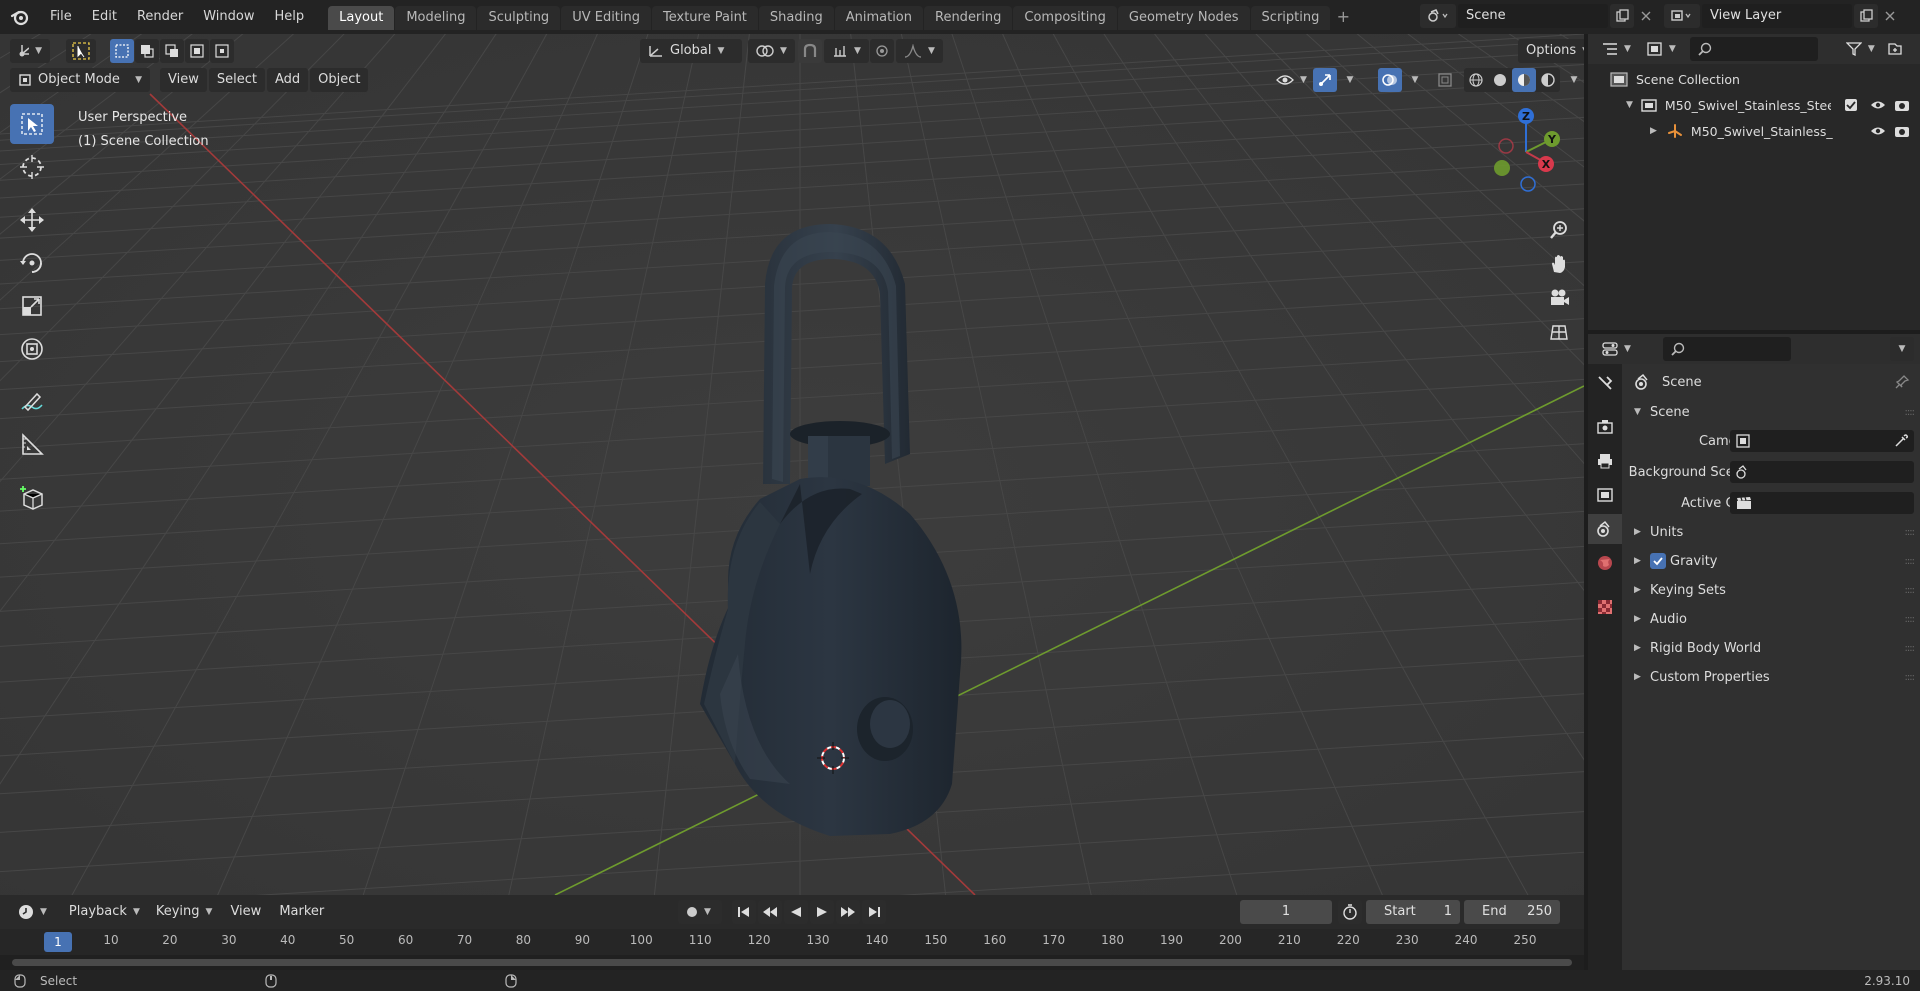 This screenshot has width=1920, height=991. What do you see at coordinates (1616, 349) in the screenshot?
I see `properties-editor-type-dropdown: ▼` at bounding box center [1616, 349].